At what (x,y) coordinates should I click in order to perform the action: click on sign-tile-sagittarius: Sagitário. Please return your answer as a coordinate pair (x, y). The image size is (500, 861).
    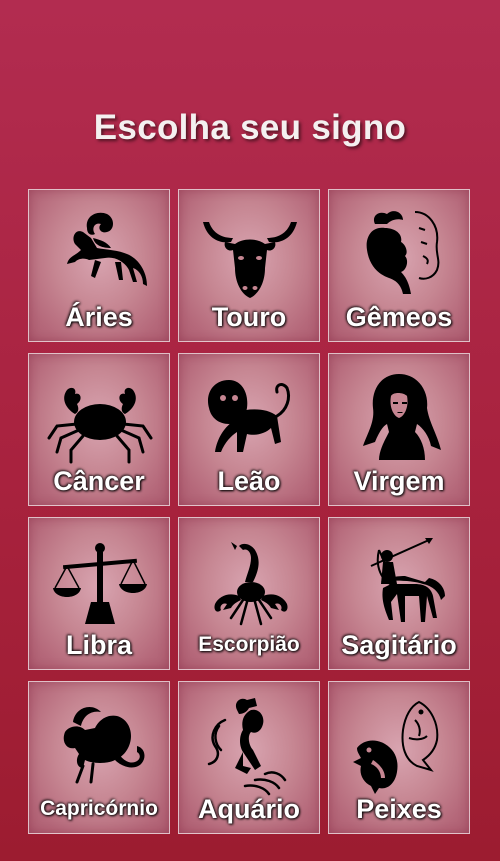
    Looking at the image, I should click on (399, 593).